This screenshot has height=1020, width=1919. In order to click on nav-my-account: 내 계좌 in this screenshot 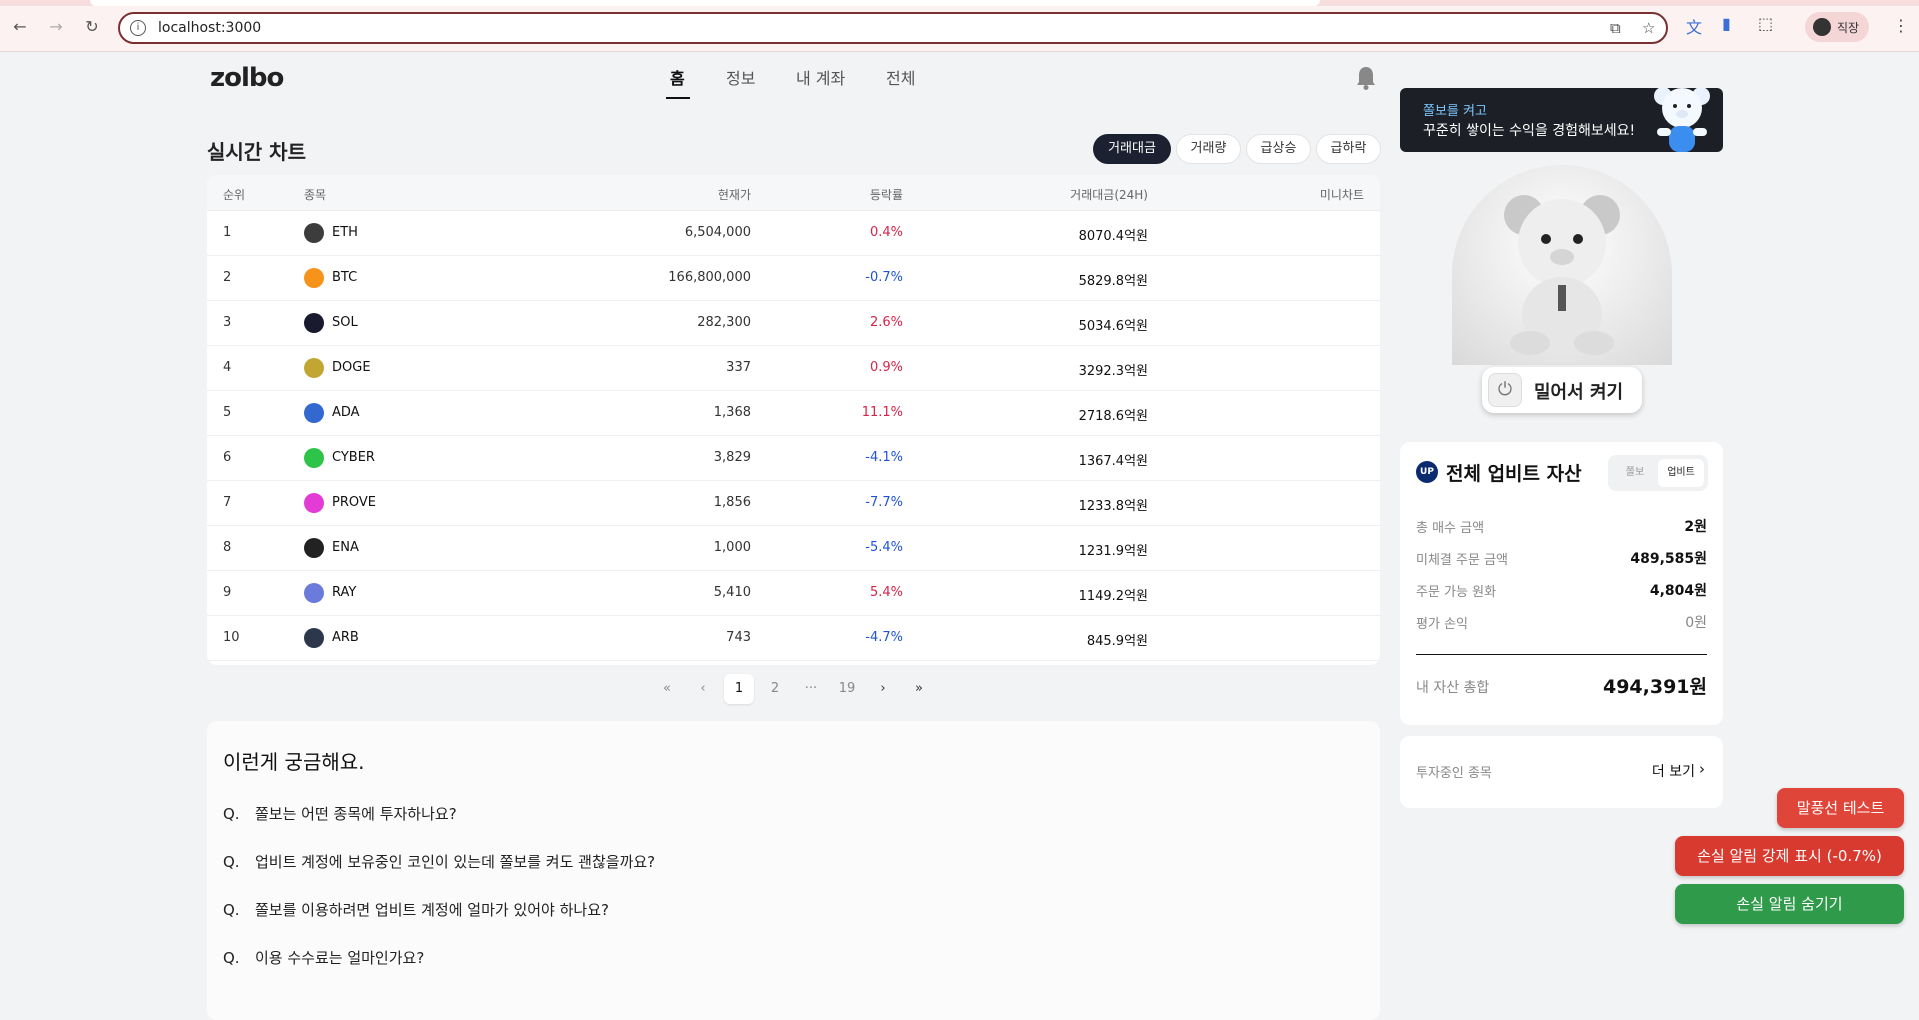, I will do `click(820, 77)`.